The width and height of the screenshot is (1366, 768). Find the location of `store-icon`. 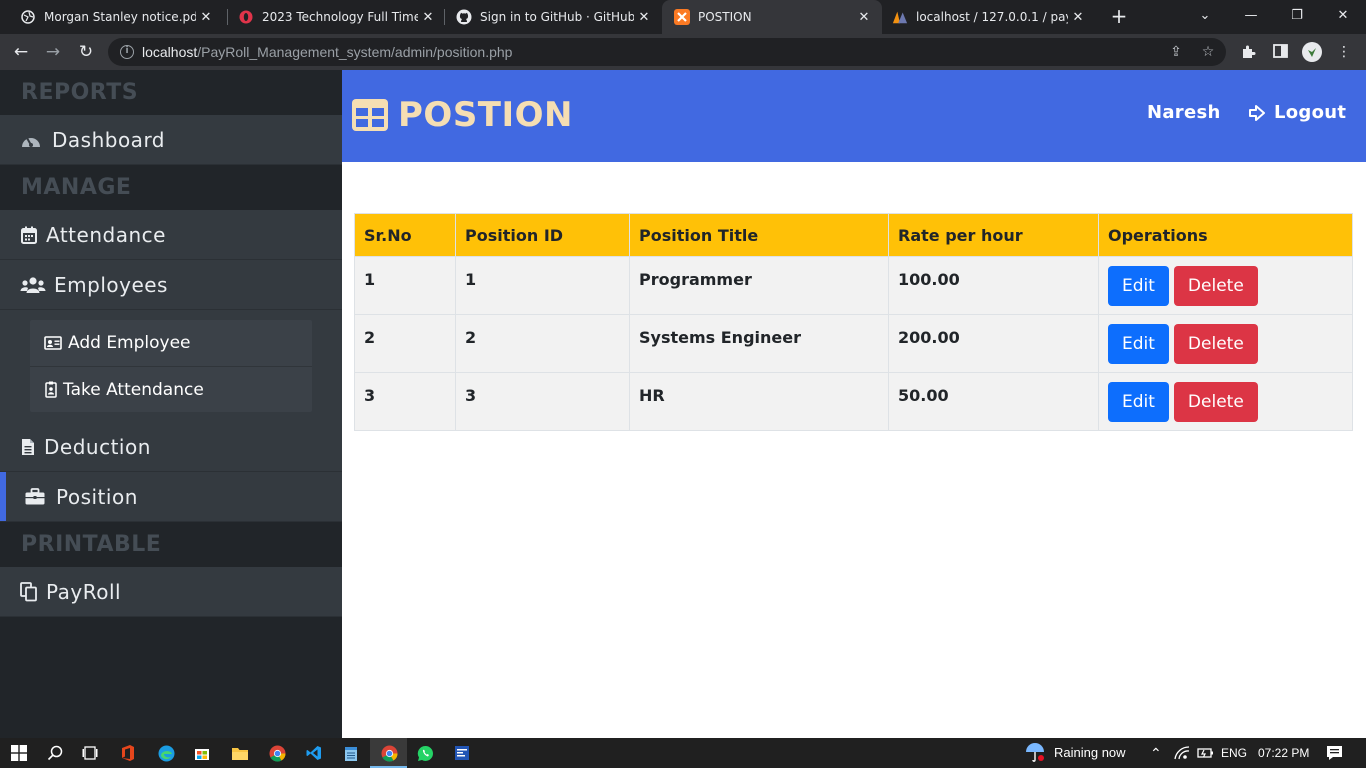

store-icon is located at coordinates (202, 753).